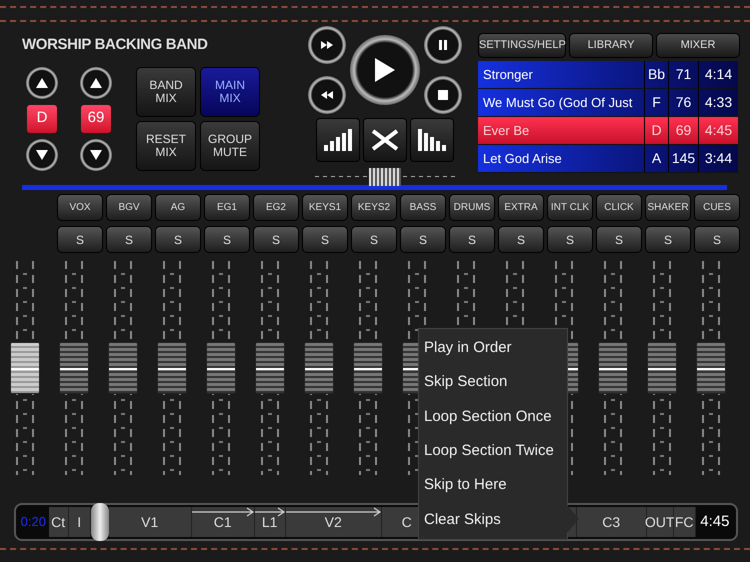  Describe the element at coordinates (166, 145) in the screenshot. I see `mix-button: RESET MIX` at that location.